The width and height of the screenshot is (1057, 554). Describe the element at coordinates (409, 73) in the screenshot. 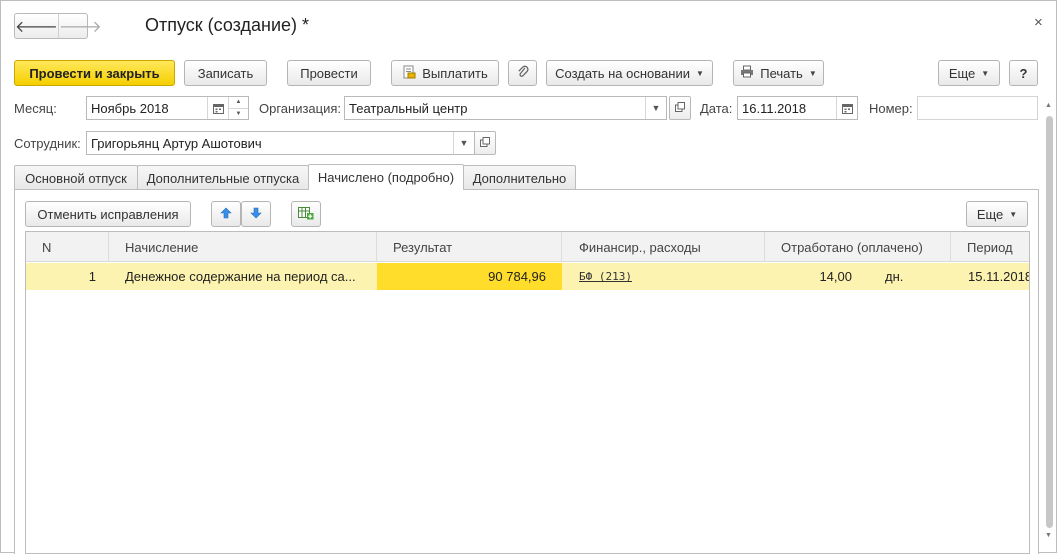

I see `pay-document-icon` at that location.